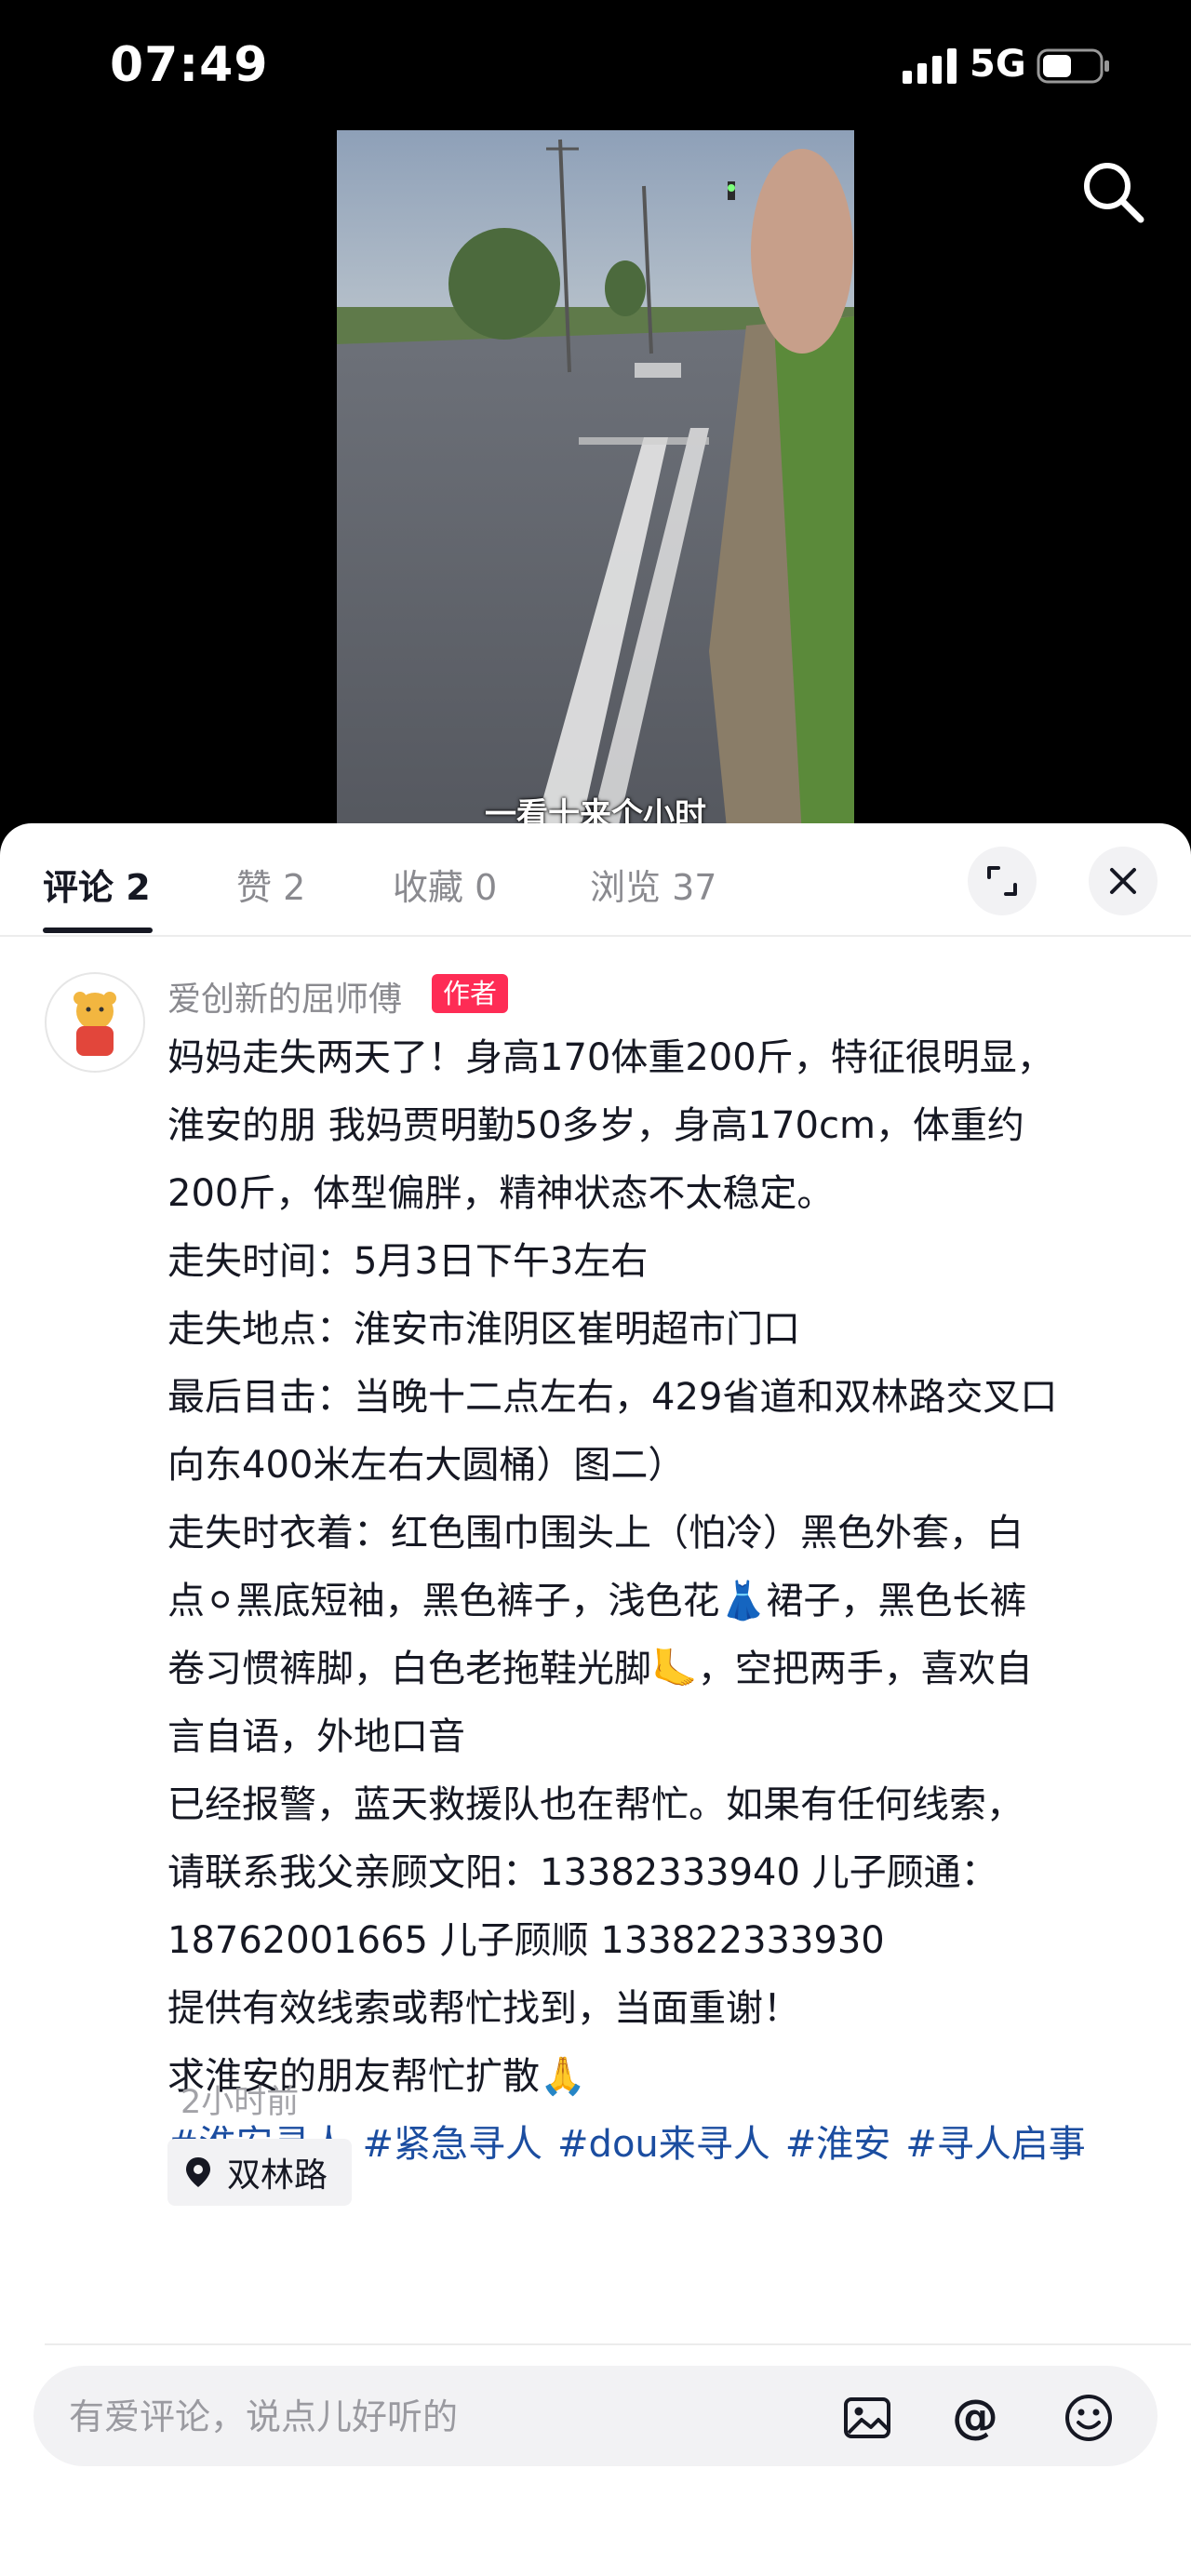 The image size is (1191, 2576). I want to click on comment-line: 点⚪黑底短袖，黑色裤子，浅色花👗裙子，黑色长裤, so click(597, 1601).